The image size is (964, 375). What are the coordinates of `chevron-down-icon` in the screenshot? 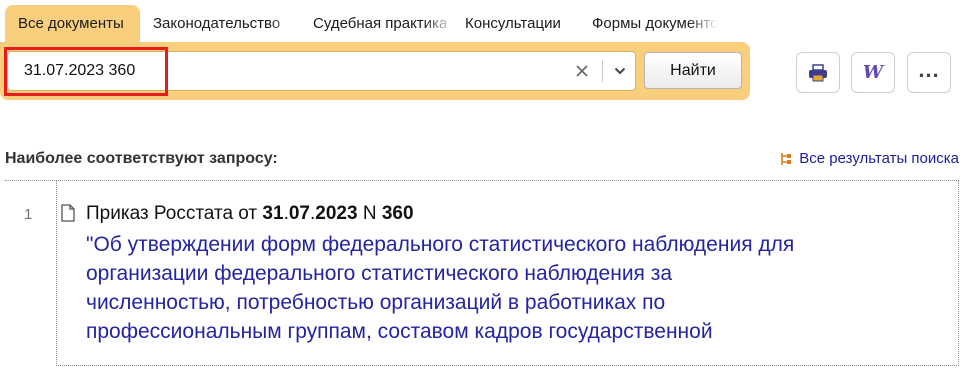 It's located at (620, 71).